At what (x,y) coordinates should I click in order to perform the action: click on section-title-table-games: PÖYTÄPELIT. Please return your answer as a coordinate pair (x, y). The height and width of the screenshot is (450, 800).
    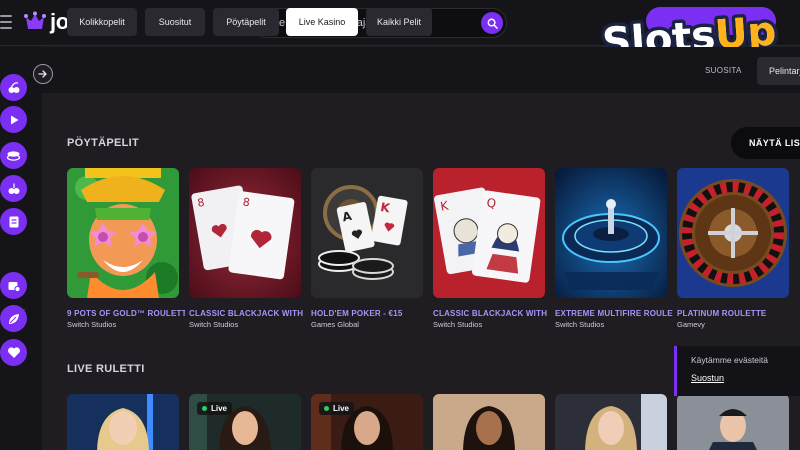
    Looking at the image, I should click on (103, 143).